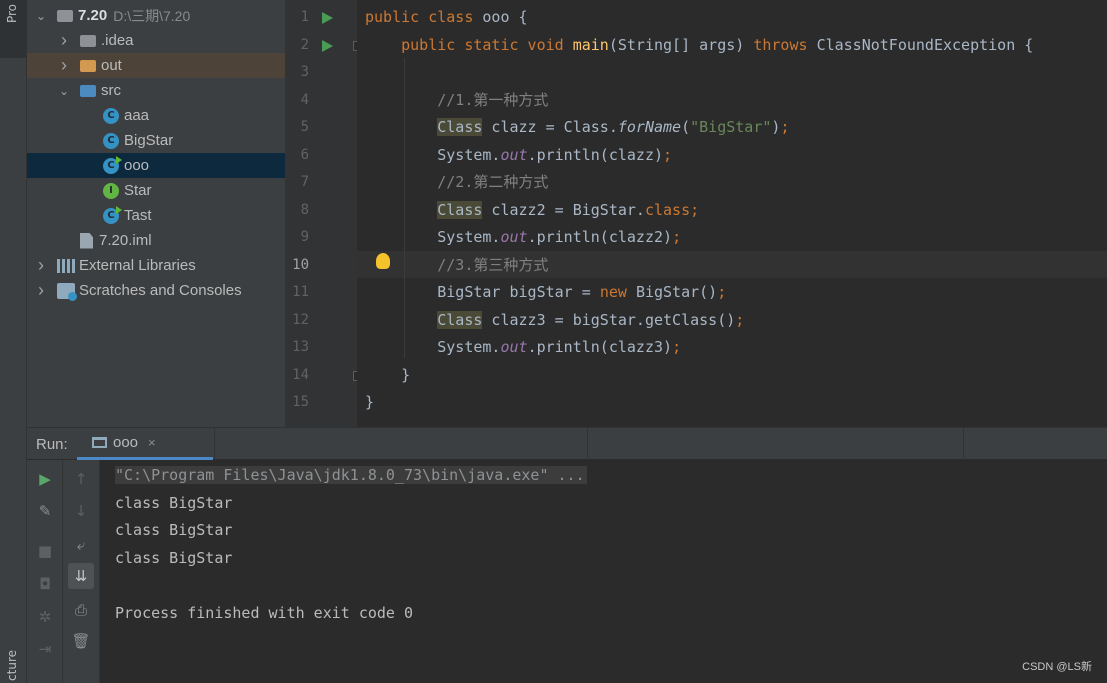 Image resolution: width=1107 pixels, height=683 pixels. Describe the element at coordinates (304, 99) in the screenshot. I see `line-number: 4` at that location.